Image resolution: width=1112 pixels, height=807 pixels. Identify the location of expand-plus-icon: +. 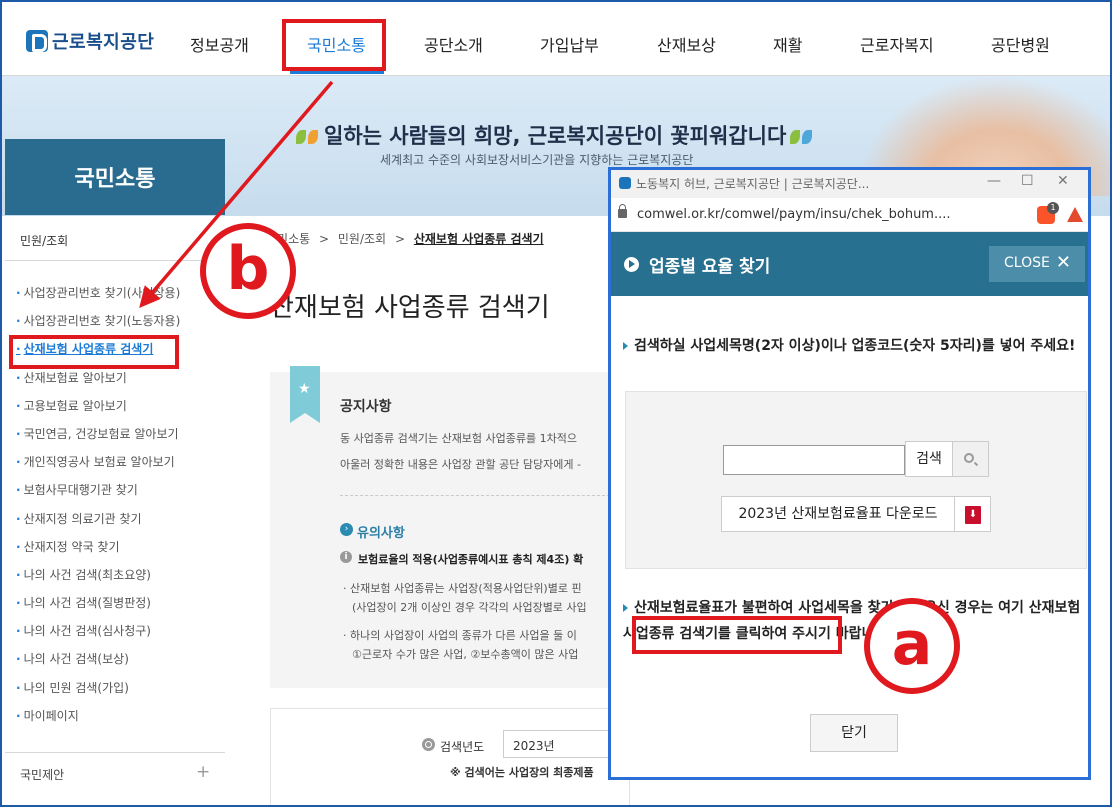
(203, 772).